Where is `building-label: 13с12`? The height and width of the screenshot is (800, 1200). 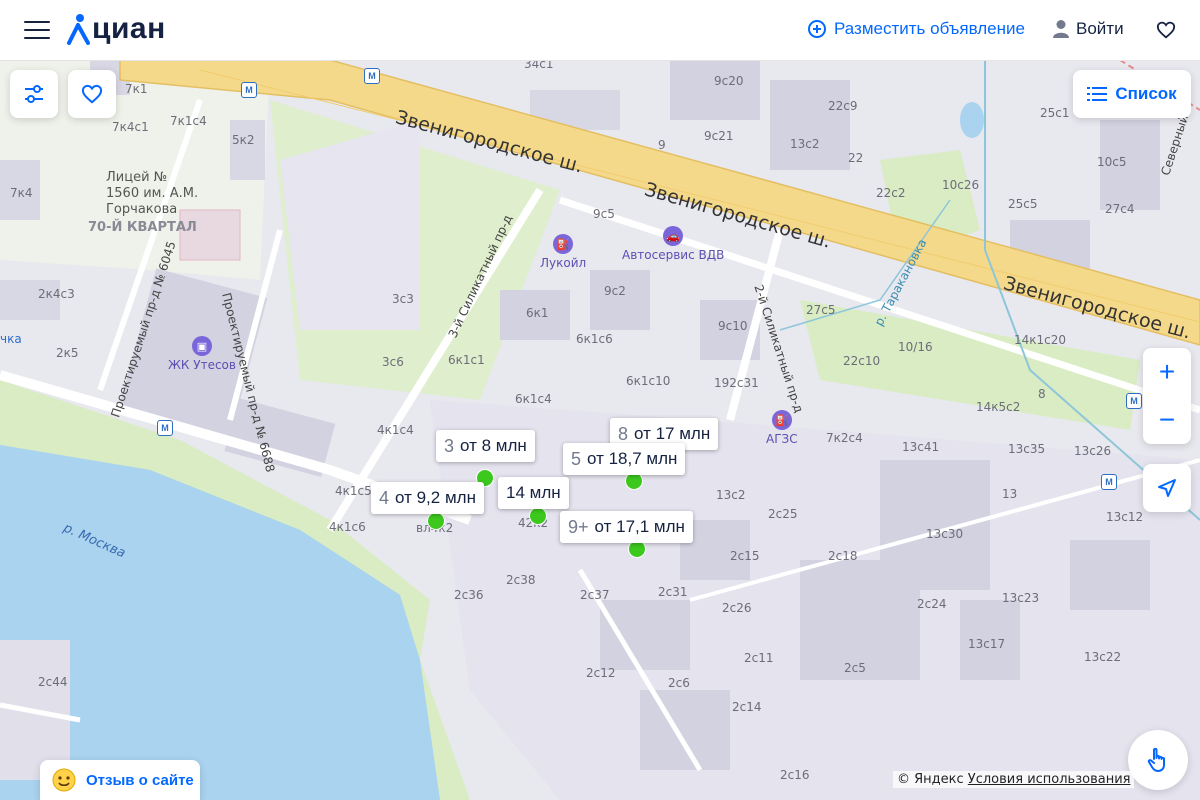 building-label: 13с12 is located at coordinates (1125, 517).